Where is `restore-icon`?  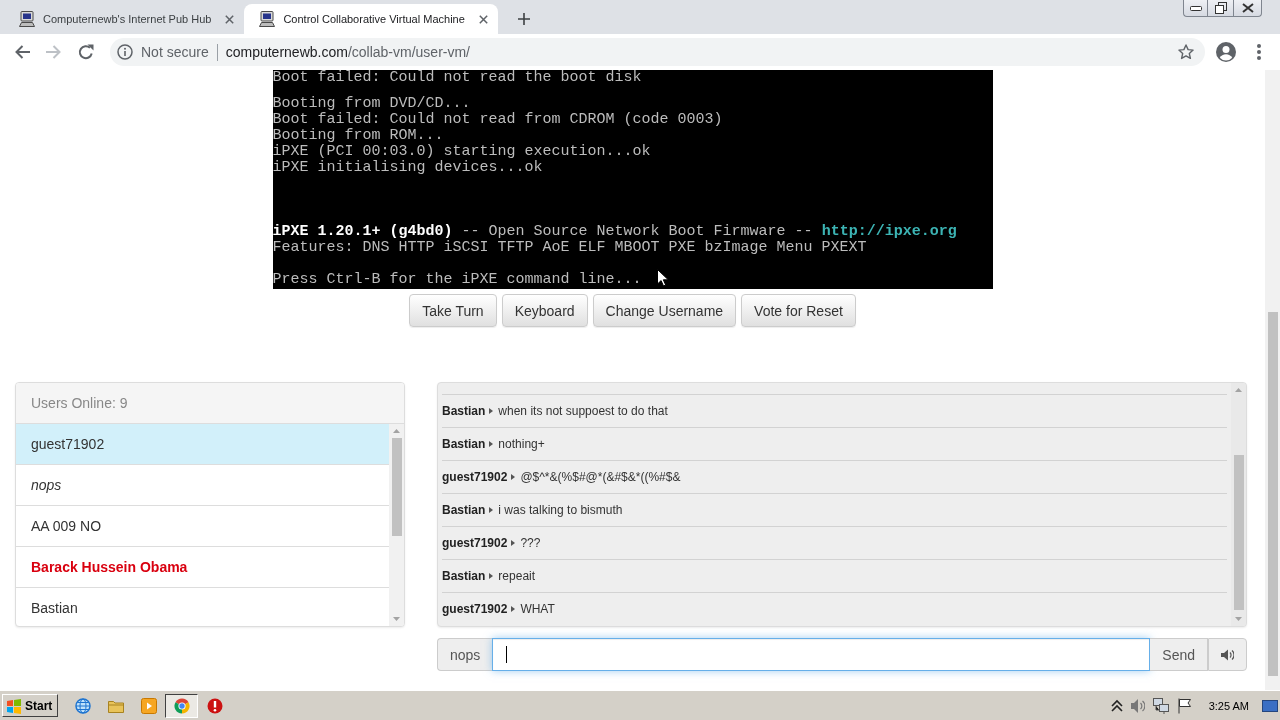
restore-icon is located at coordinates (1220, 8).